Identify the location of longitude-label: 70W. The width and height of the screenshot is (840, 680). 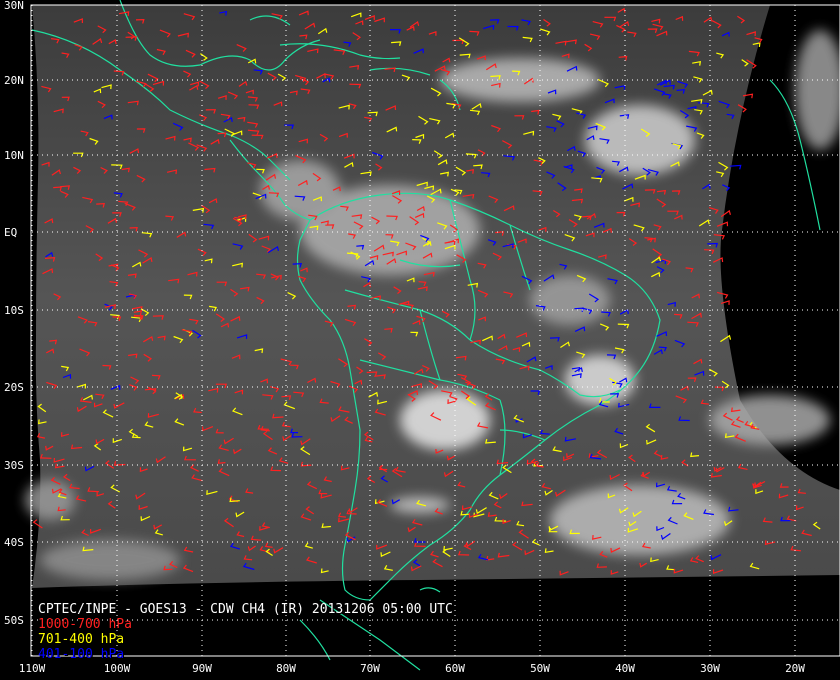
(370, 668).